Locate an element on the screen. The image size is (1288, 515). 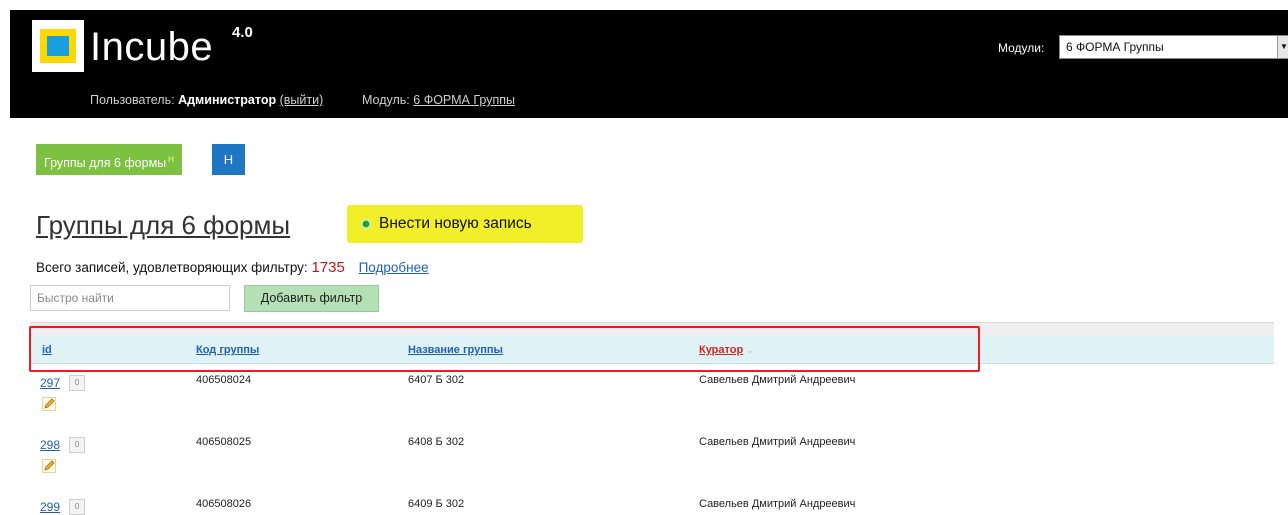
module-prefix: Модуль: is located at coordinates (386, 100).